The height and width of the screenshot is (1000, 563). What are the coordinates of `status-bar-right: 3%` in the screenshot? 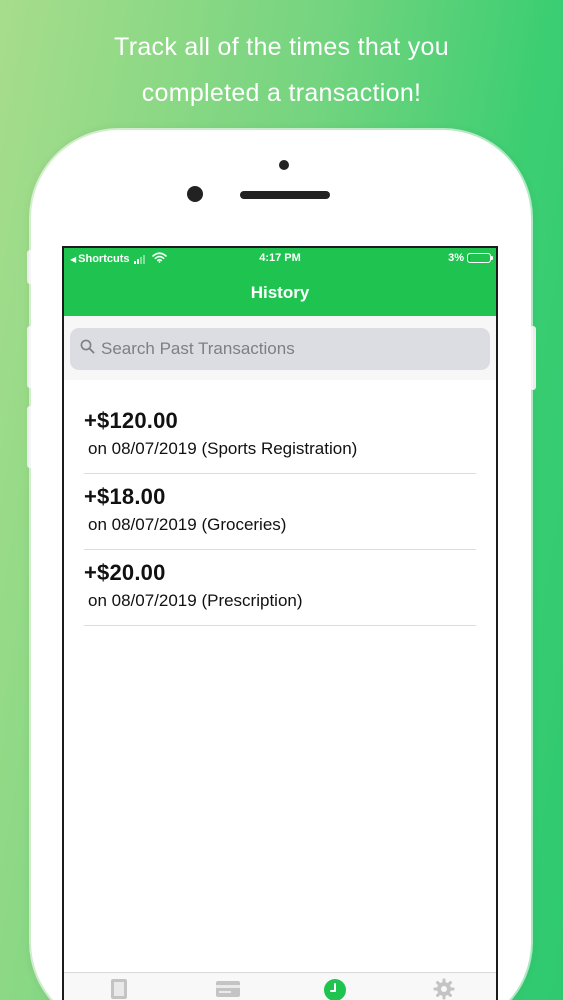 It's located at (470, 258).